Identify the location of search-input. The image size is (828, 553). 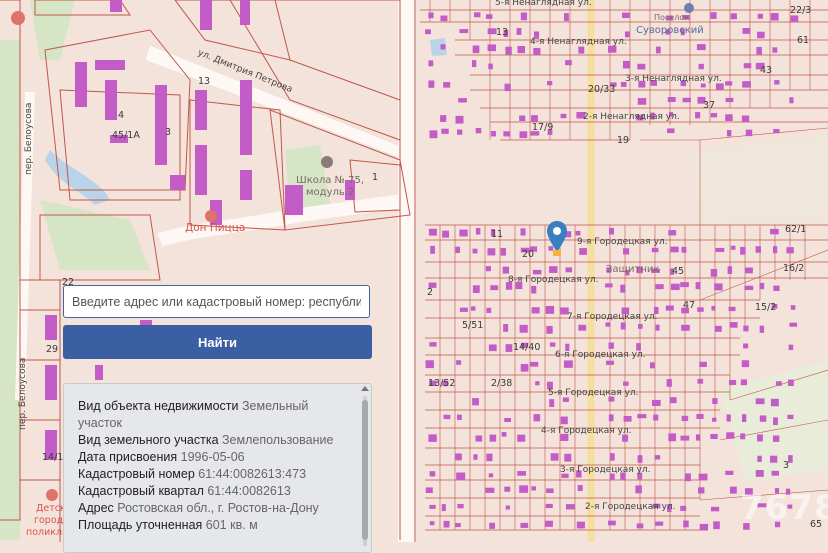
(216, 301).